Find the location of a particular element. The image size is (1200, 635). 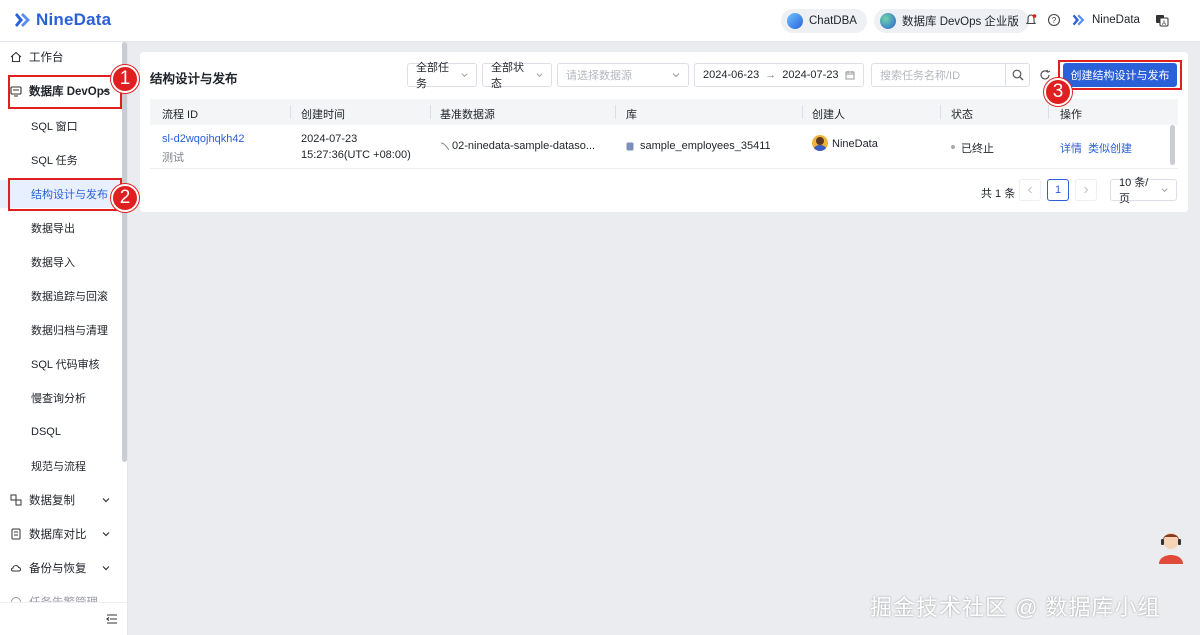

annotation-badge-3: 3 is located at coordinates (1058, 92).